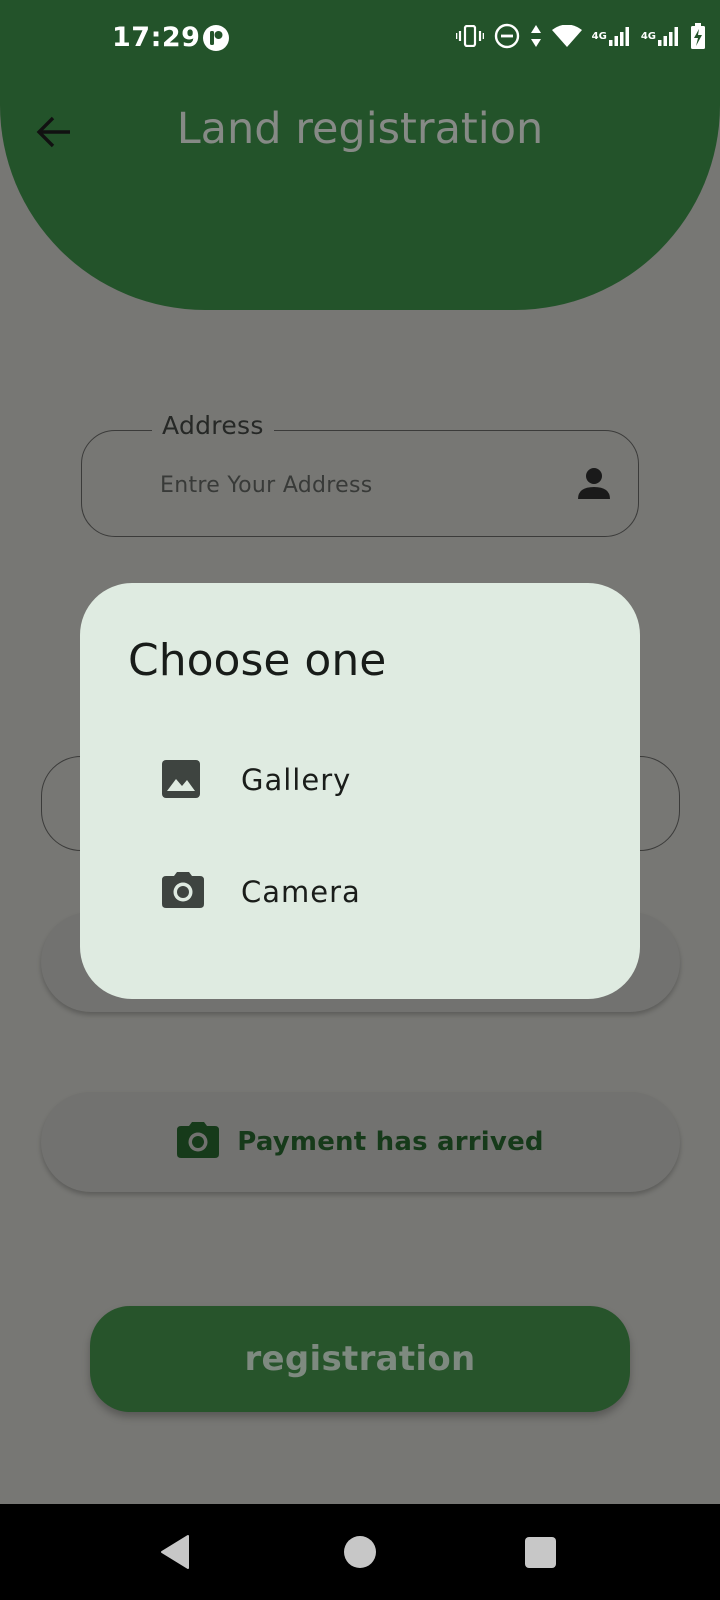  What do you see at coordinates (611, 36) in the screenshot?
I see `signal-4g-sim1-icon: 4G` at bounding box center [611, 36].